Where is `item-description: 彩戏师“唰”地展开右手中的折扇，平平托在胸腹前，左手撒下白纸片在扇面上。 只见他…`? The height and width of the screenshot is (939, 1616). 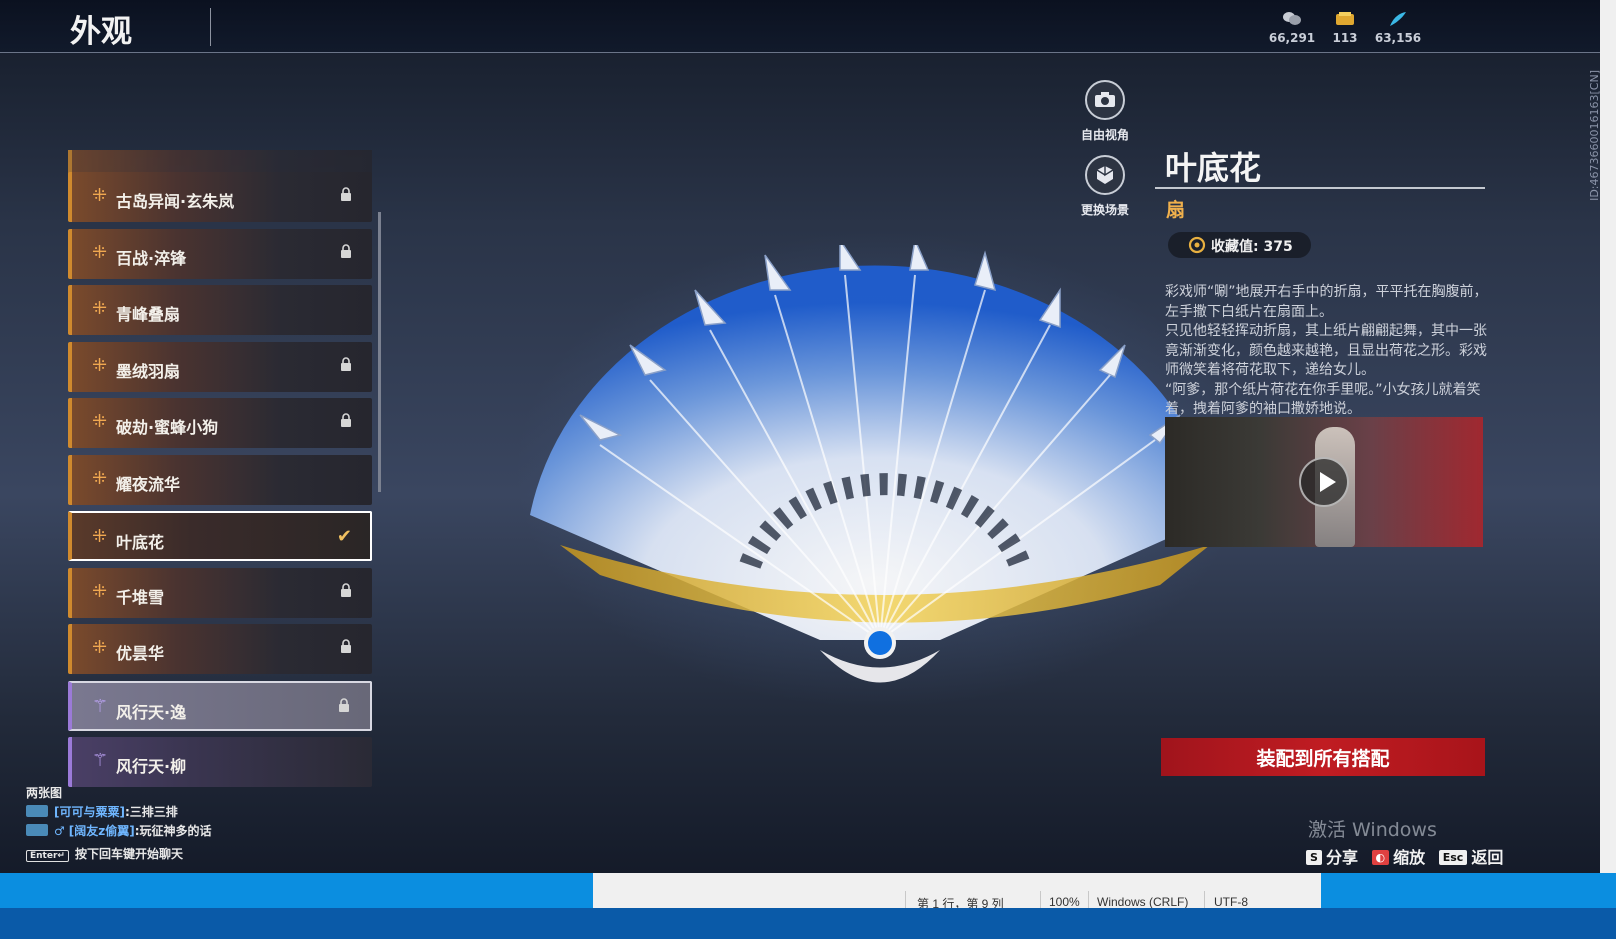
item-description: 彩戏师“唰”地展开右手中的折扇，平平托在胸腹前，左手撒下白纸片在扇面上。 只见他… is located at coordinates (1330, 351).